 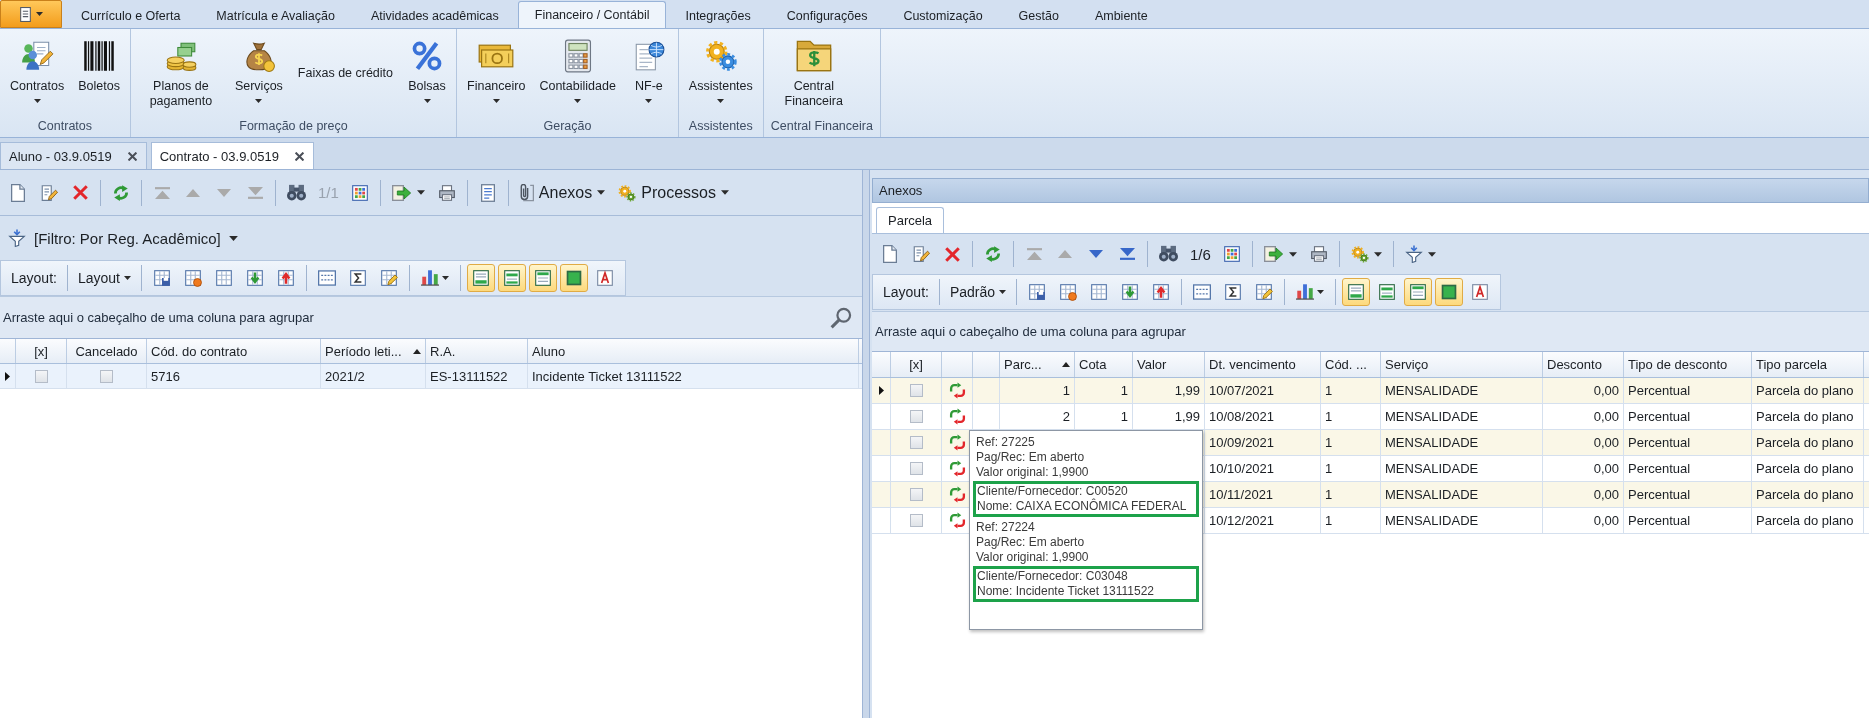 I want to click on column-header: R.A., so click(x=477, y=351).